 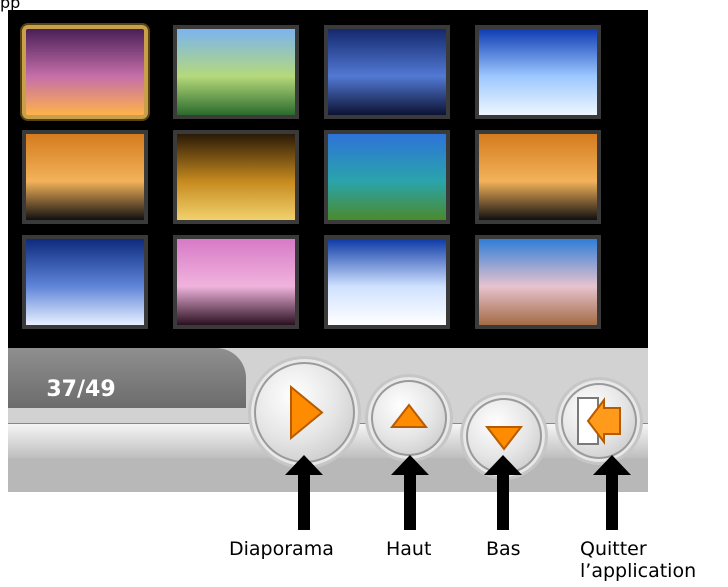 What do you see at coordinates (81, 389) in the screenshot?
I see `image-counter: 37/49` at bounding box center [81, 389].